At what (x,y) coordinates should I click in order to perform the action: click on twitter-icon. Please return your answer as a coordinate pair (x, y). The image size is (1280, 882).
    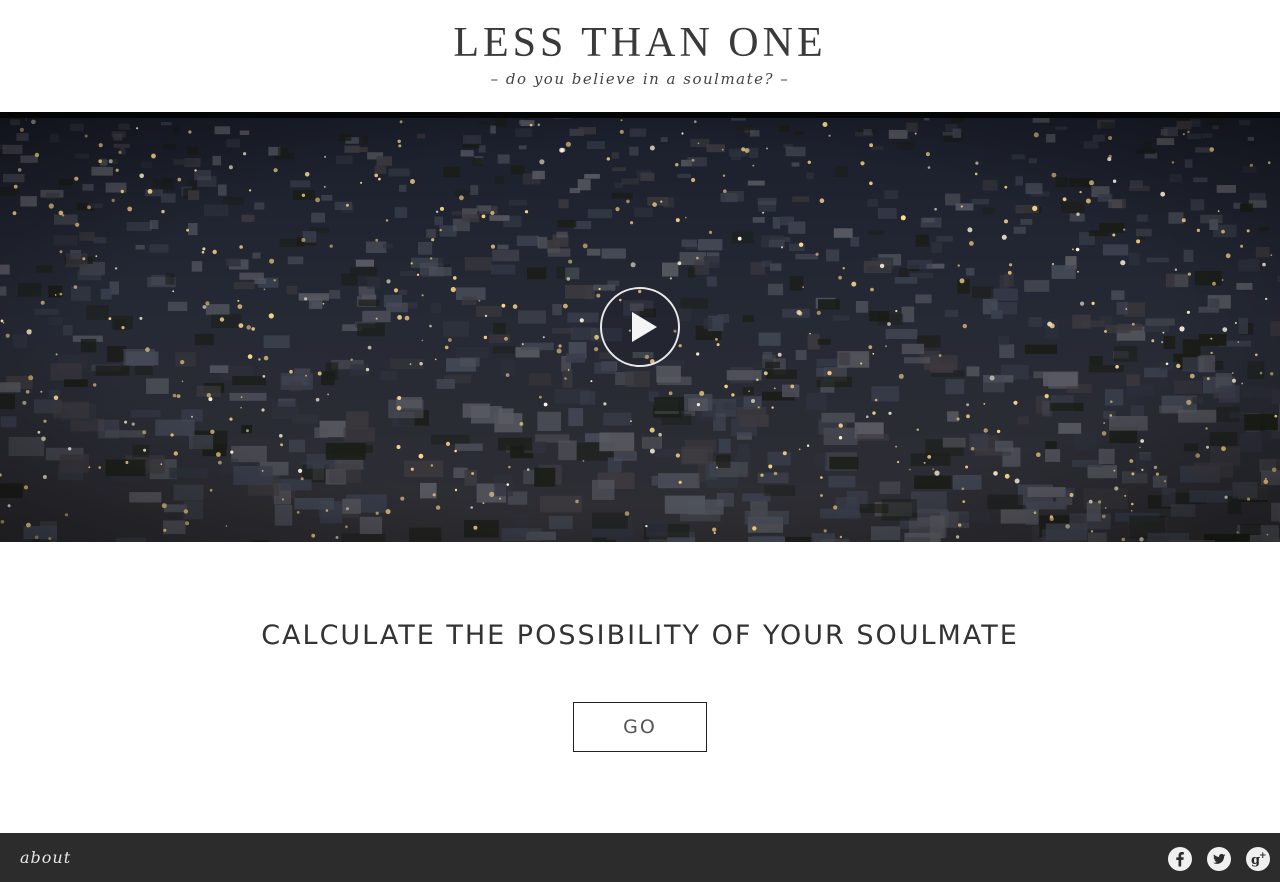
    Looking at the image, I should click on (1219, 859).